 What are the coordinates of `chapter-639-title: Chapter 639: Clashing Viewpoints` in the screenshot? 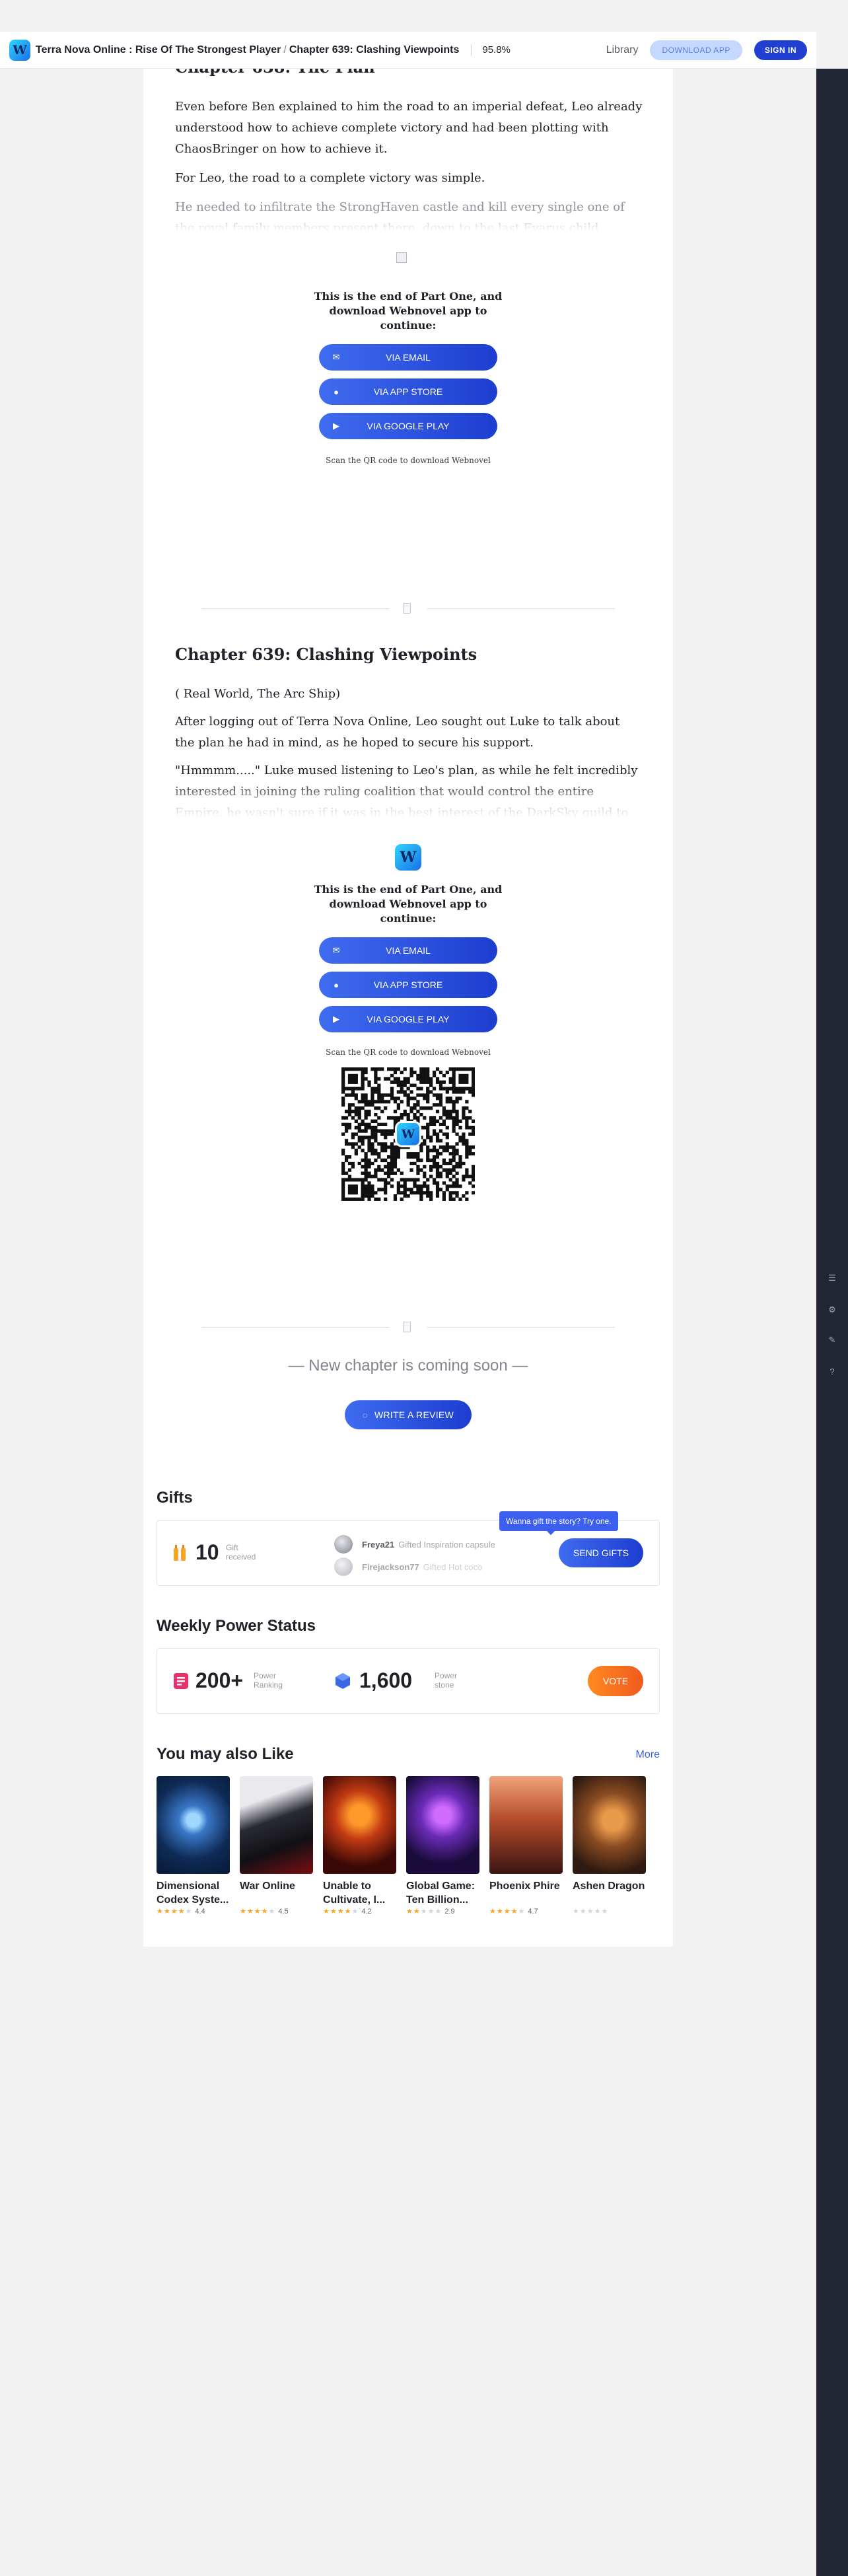 It's located at (326, 654).